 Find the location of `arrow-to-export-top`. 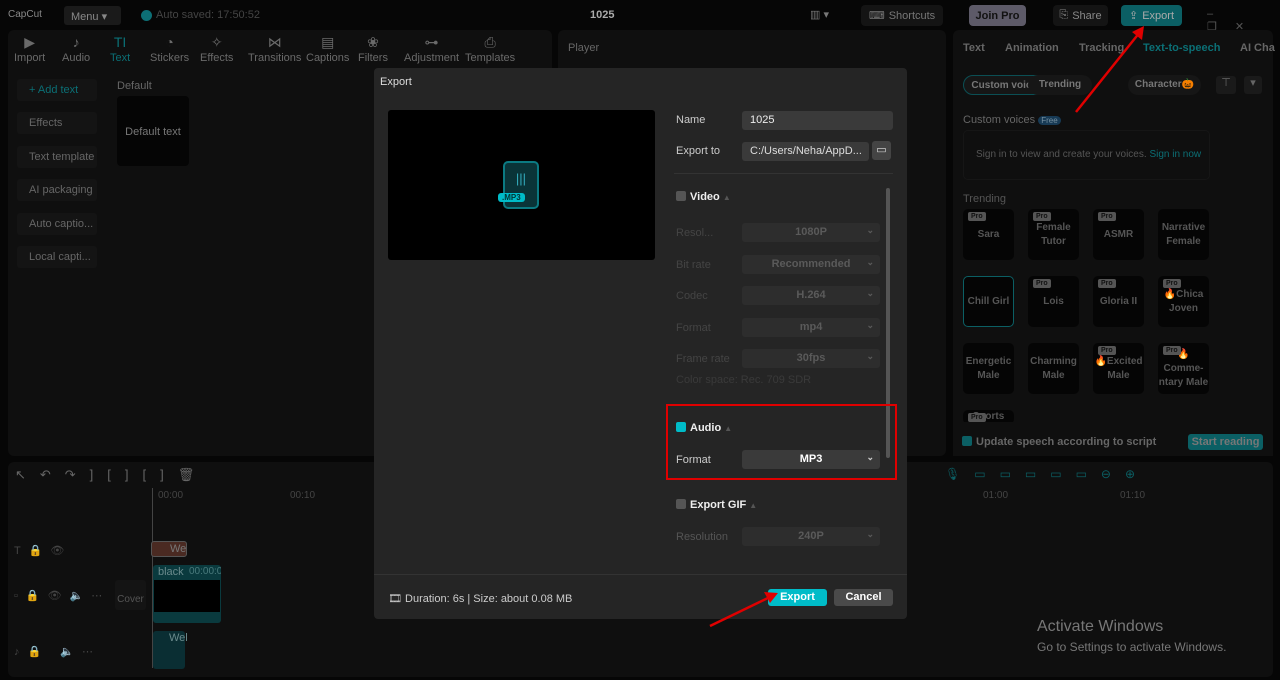

arrow-to-export-top is located at coordinates (1108, 72).